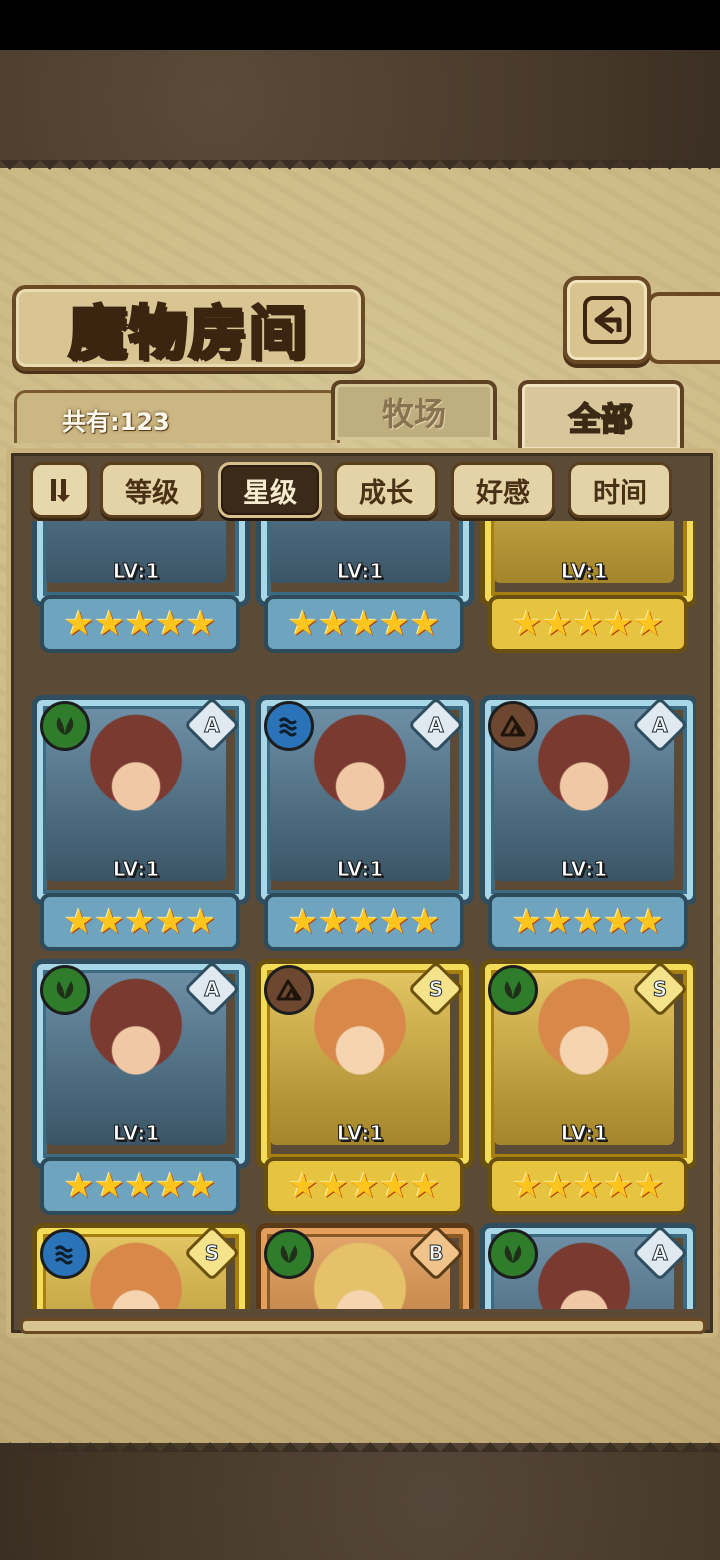 Image resolution: width=720 pixels, height=1560 pixels. I want to click on filter-affection-button: 好感, so click(503, 490).